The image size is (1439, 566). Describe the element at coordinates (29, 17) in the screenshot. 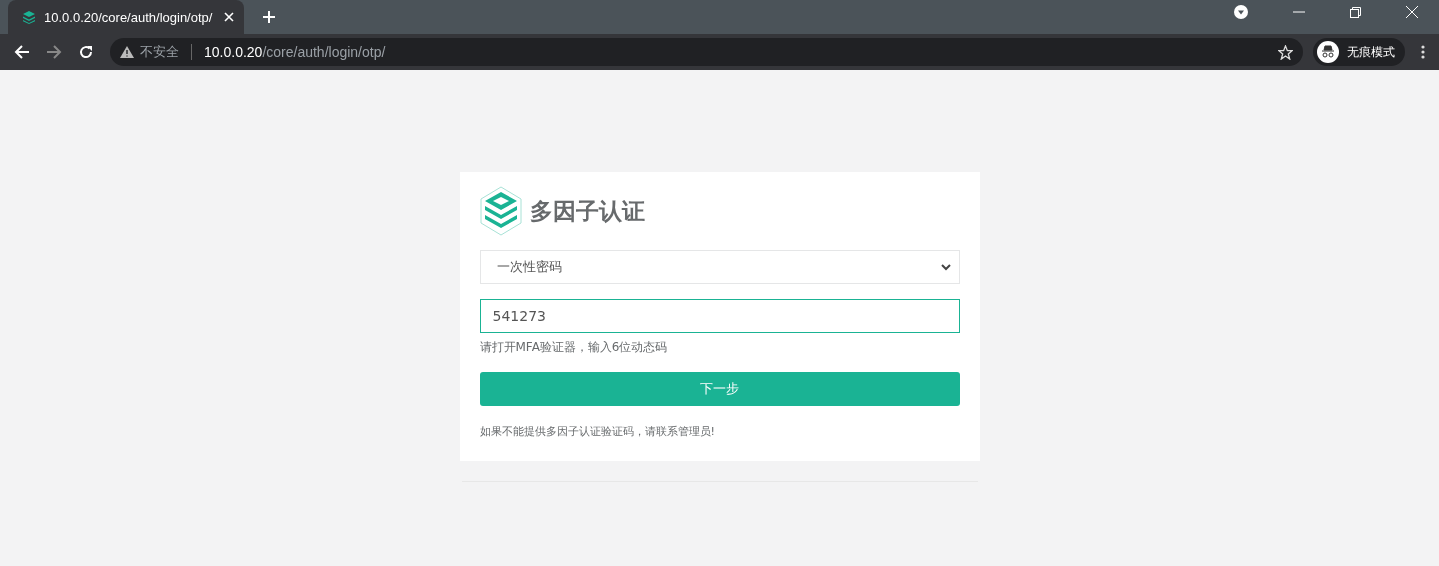

I see `layers-icon` at that location.